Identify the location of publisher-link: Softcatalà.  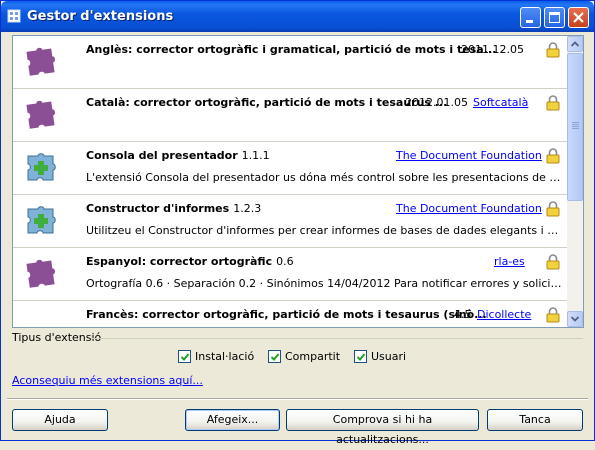
(500, 102).